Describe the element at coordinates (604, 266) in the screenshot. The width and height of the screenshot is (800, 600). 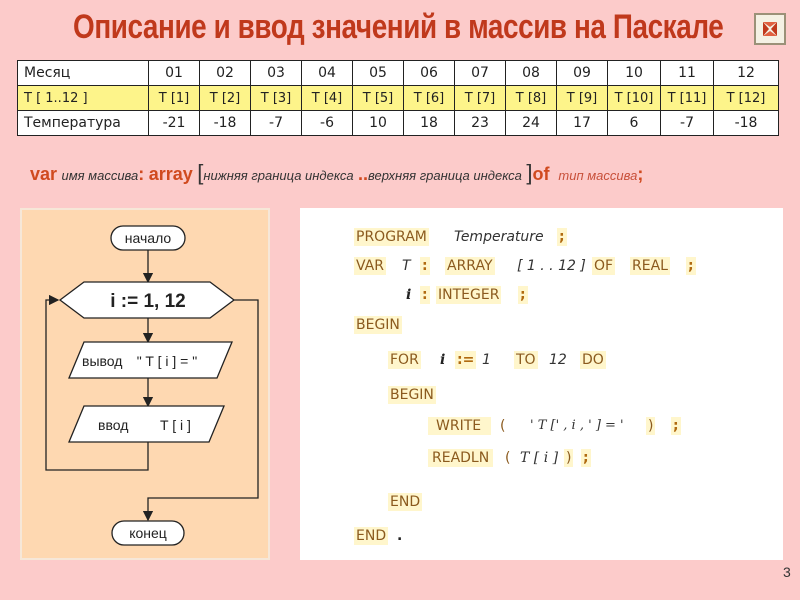
I see `code-keyword-of: OF` at that location.